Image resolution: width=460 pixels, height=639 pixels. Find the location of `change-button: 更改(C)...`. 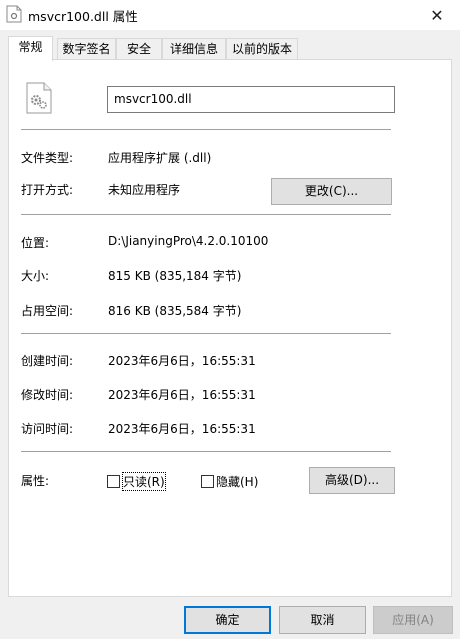

change-button: 更改(C)... is located at coordinates (331, 191).